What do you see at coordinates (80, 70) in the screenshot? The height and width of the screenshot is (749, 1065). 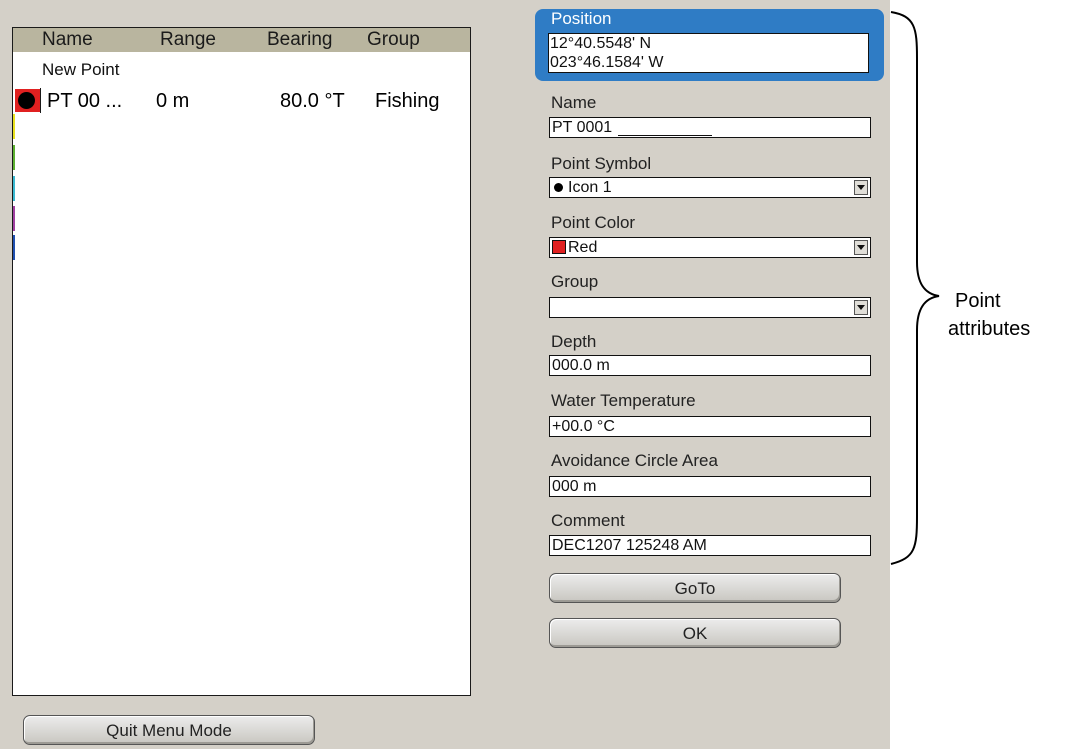 I see `new-point-item: New Point` at bounding box center [80, 70].